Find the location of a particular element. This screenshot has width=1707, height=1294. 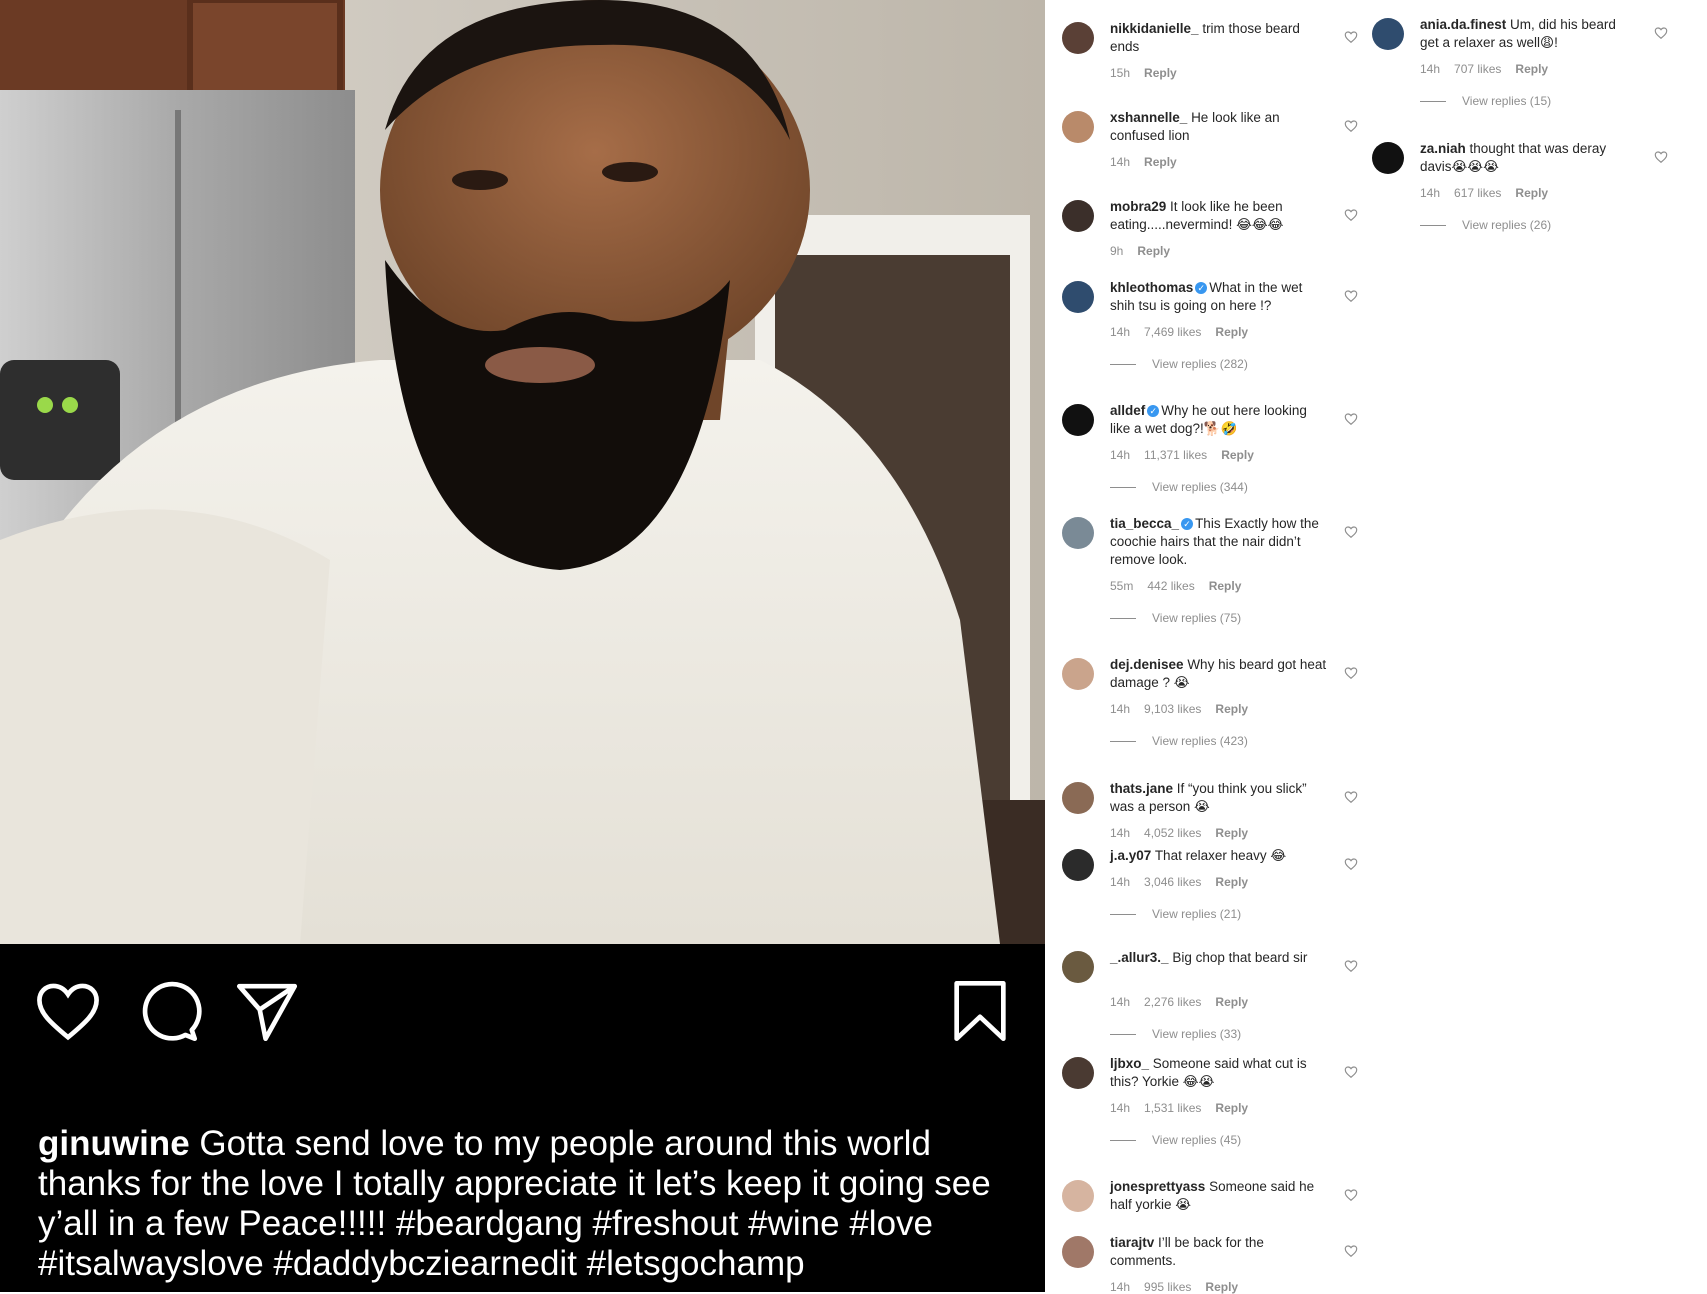

comment-likes: 1,531 likes is located at coordinates (1172, 1108).